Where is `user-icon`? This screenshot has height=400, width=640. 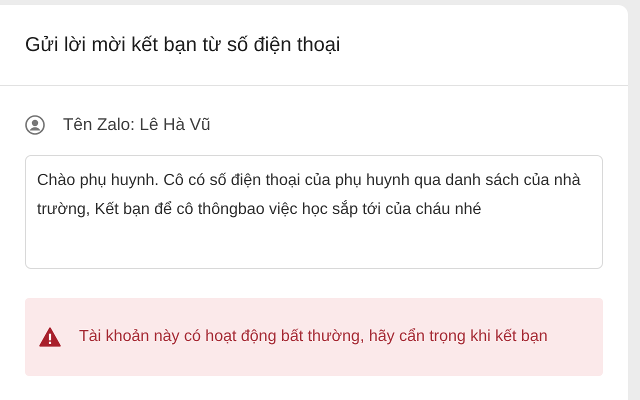 user-icon is located at coordinates (35, 125).